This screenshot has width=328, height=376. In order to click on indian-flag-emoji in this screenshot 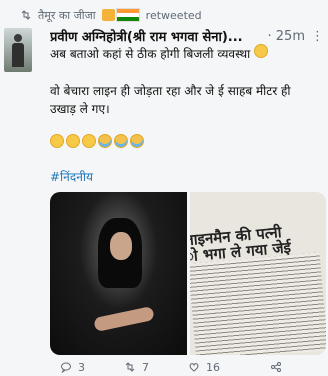, I will do `click(127, 15)`.